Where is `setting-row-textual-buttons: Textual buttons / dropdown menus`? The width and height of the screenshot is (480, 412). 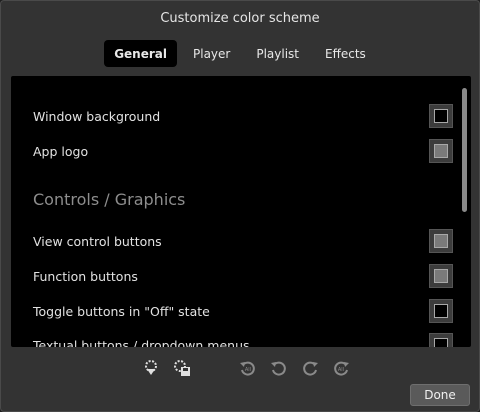 setting-row-textual-buttons: Textual buttons / dropdown menus is located at coordinates (243, 339).